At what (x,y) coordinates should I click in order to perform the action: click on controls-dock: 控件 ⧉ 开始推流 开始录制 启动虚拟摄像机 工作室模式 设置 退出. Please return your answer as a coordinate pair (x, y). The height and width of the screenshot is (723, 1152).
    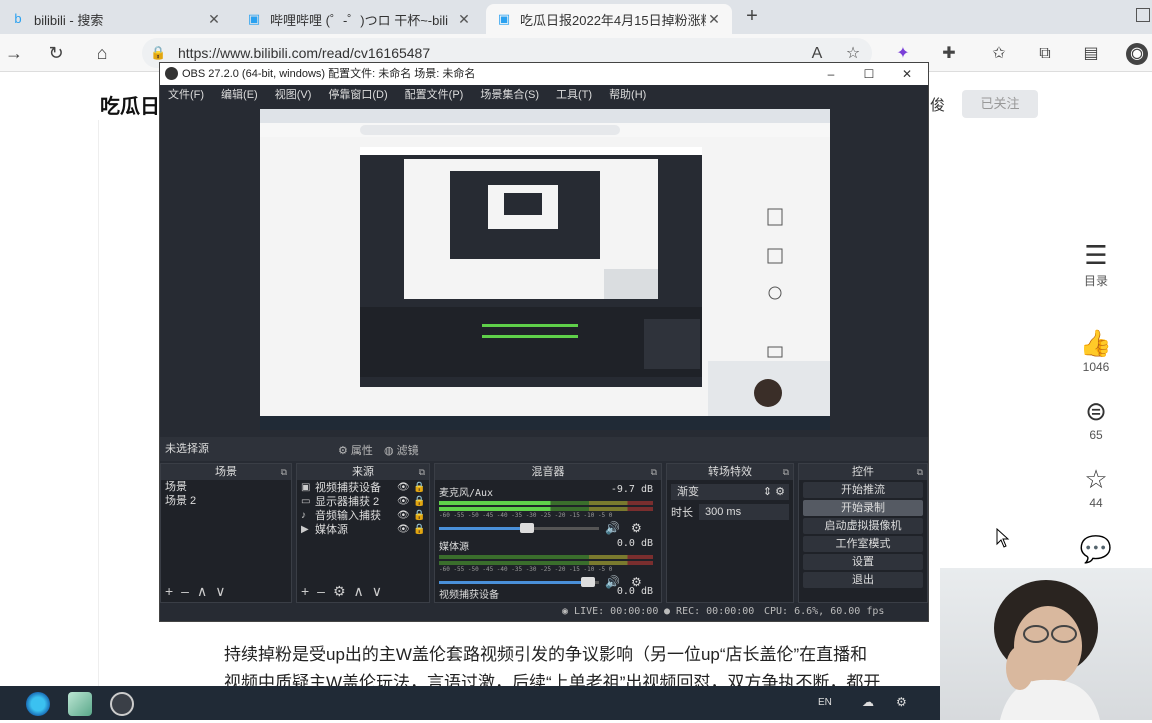
    Looking at the image, I should click on (863, 533).